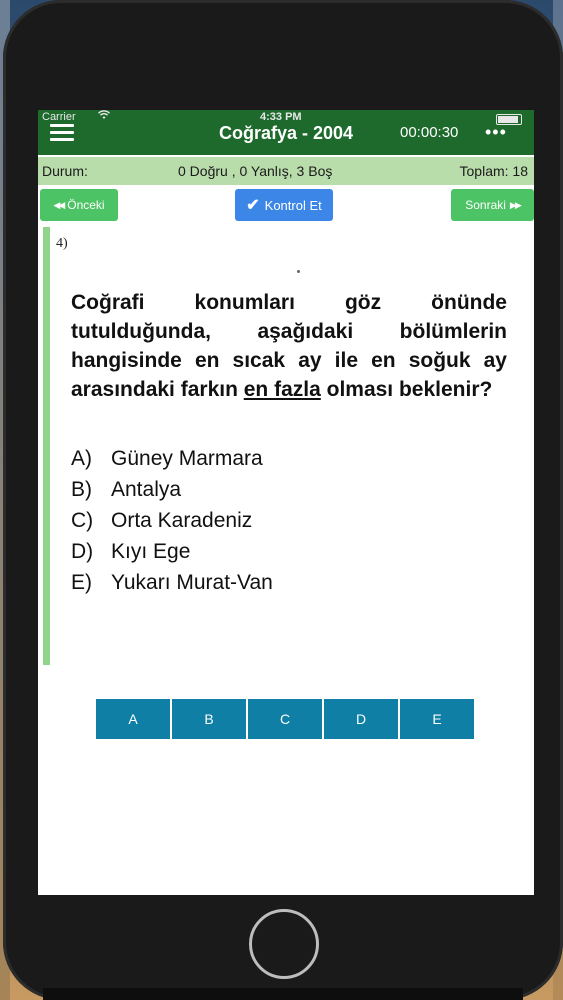 The width and height of the screenshot is (563, 1000). Describe the element at coordinates (281, 458) in the screenshot. I see `option-item: A) Güney Marmara` at that location.